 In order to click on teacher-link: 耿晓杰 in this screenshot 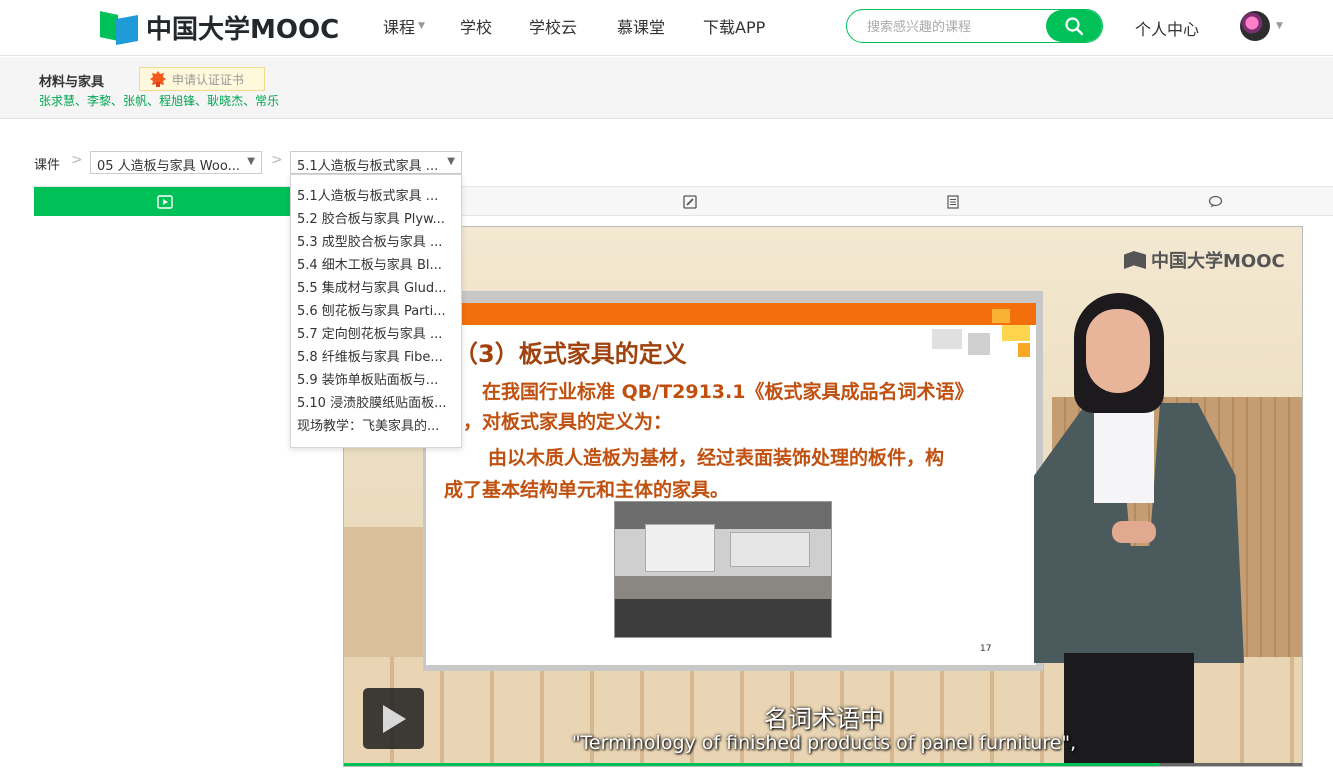, I will do `click(225, 101)`.